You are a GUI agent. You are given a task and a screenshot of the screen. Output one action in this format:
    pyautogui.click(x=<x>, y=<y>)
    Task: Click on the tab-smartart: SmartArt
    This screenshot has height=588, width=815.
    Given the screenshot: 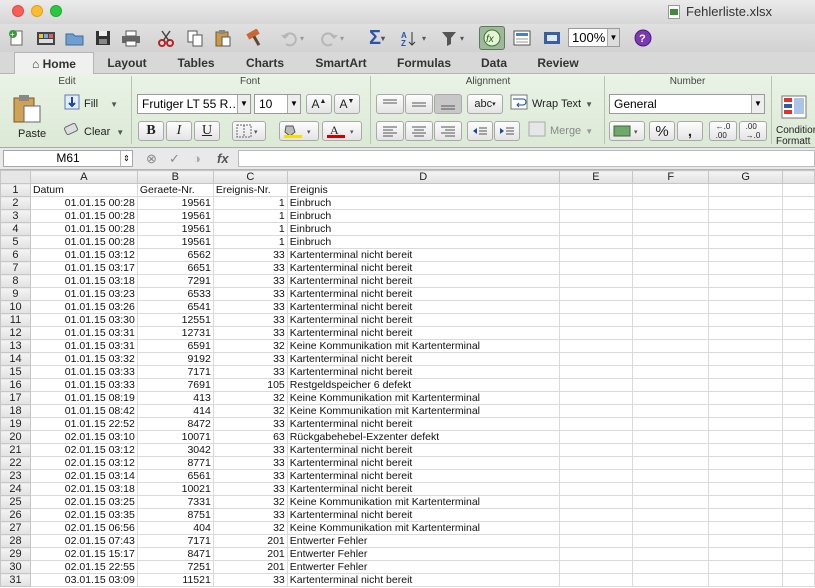 What is the action you would take?
    pyautogui.click(x=341, y=63)
    